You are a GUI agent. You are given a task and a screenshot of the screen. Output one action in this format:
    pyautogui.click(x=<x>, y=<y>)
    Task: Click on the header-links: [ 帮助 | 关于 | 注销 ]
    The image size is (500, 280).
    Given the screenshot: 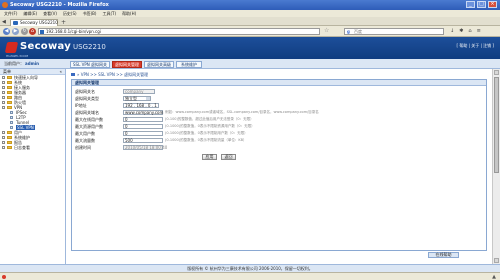 What is the action you would take?
    pyautogui.click(x=475, y=46)
    